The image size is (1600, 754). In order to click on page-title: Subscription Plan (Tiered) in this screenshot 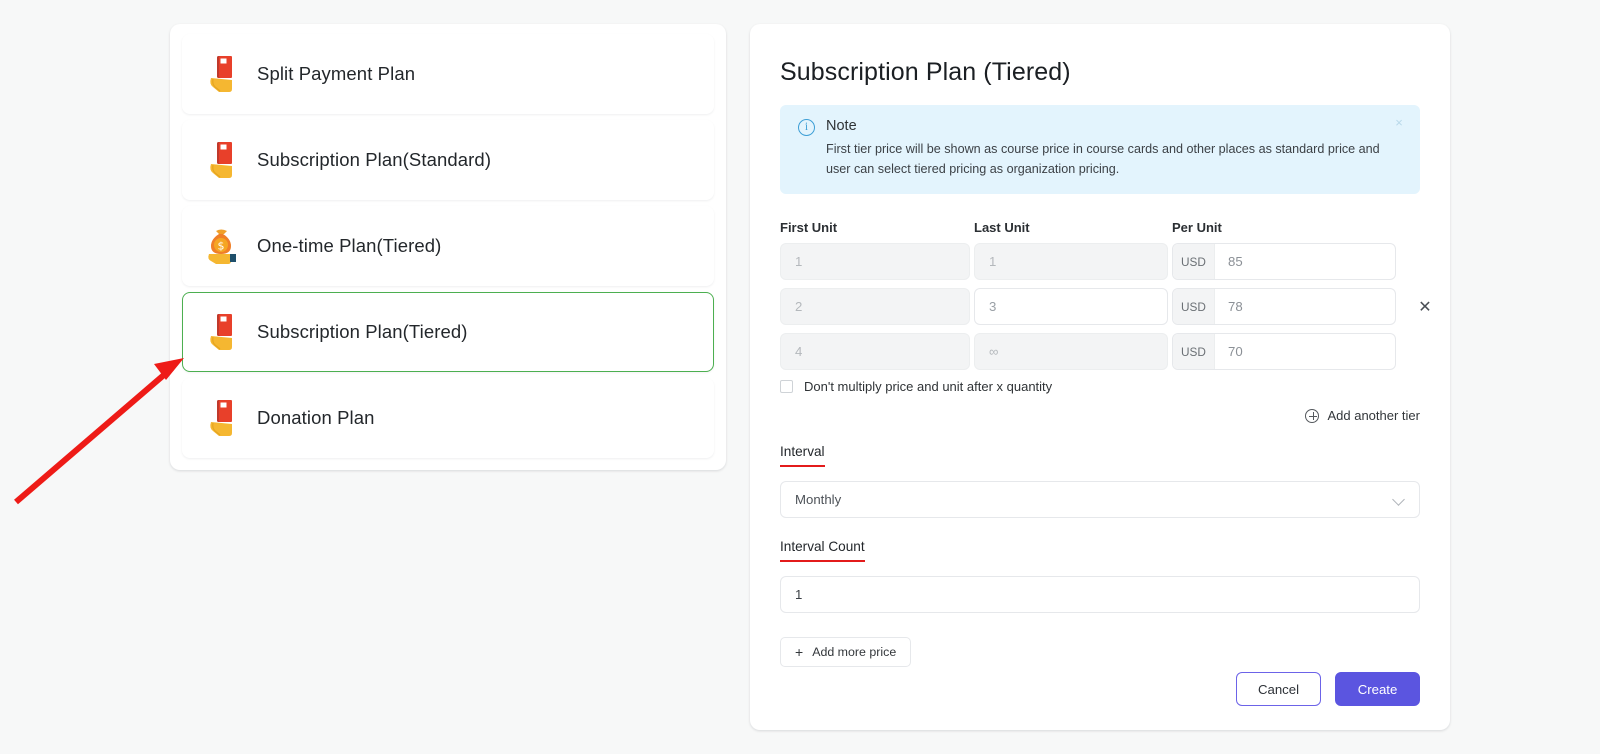, I will do `click(925, 72)`.